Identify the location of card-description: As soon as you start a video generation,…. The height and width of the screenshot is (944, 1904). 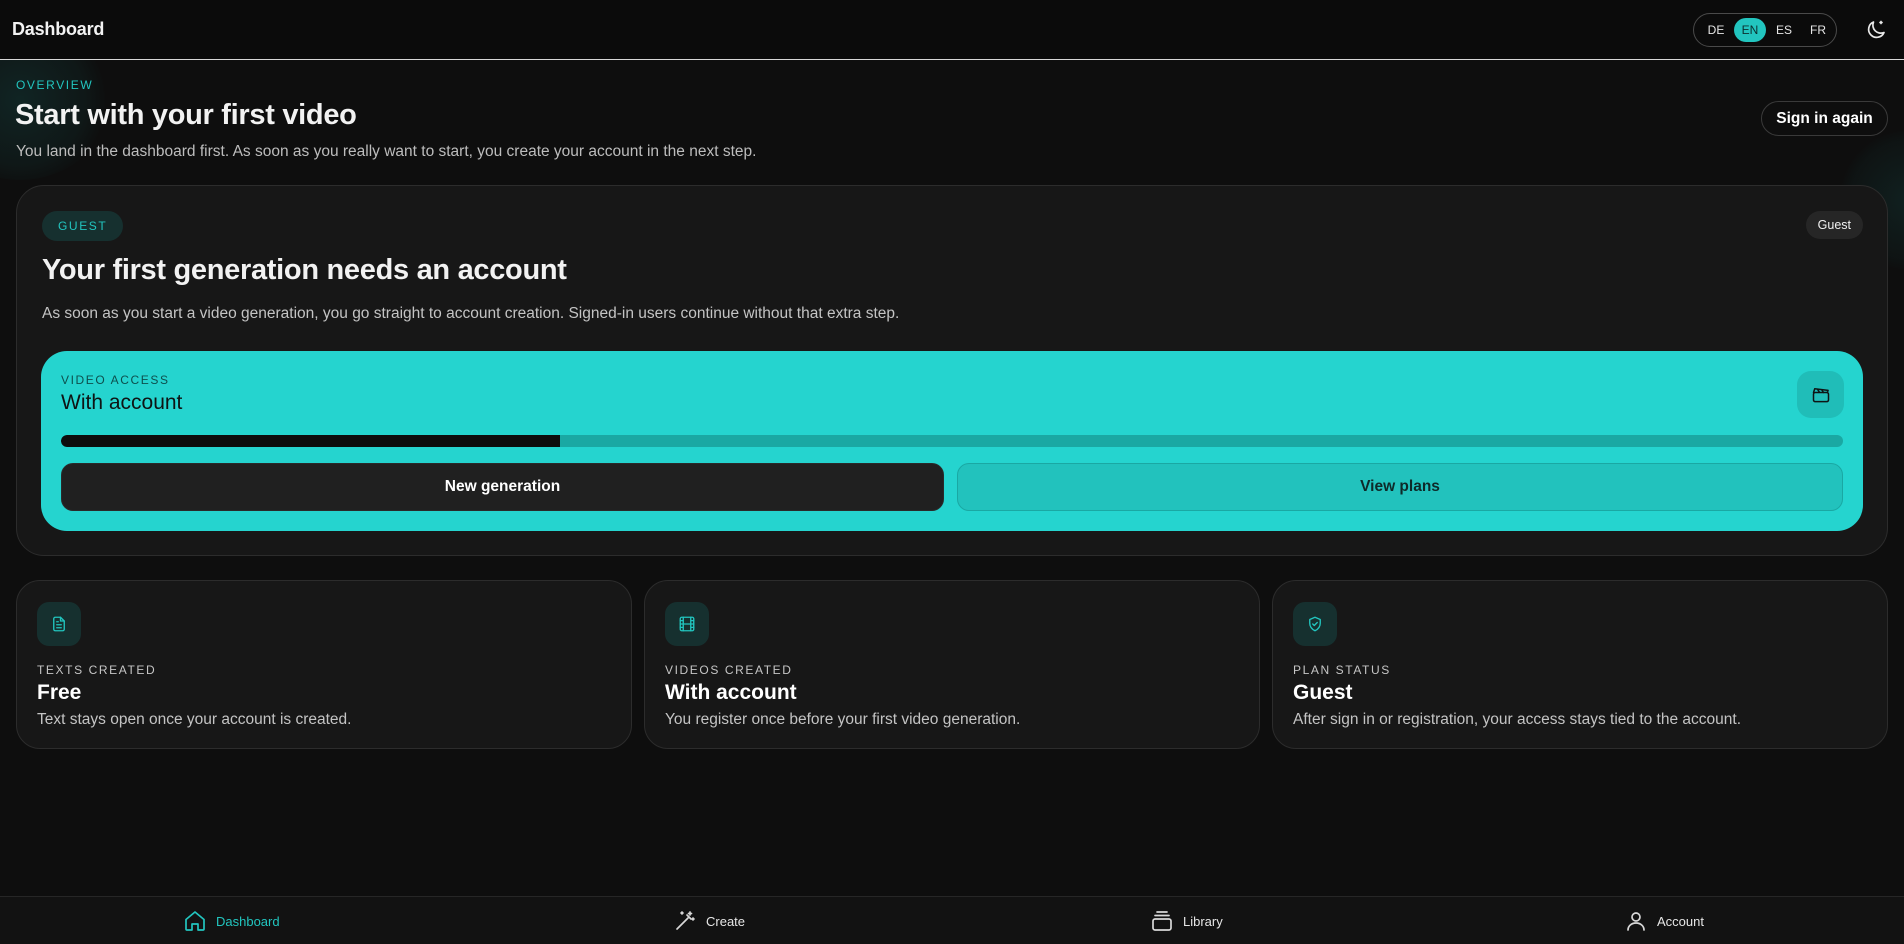
(471, 313).